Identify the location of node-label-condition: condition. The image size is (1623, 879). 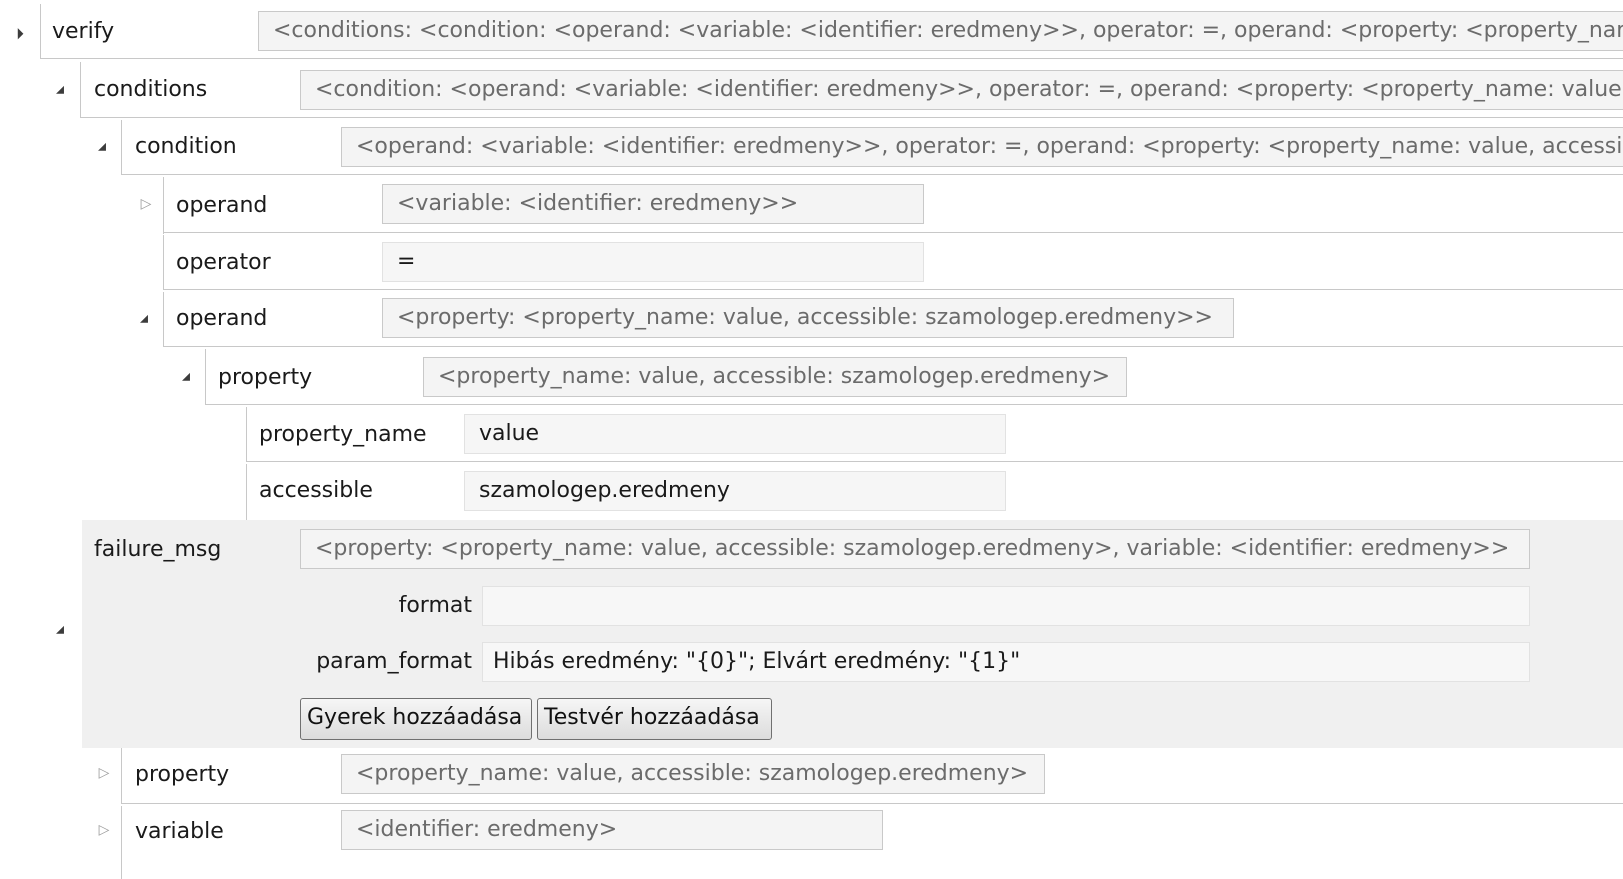
(186, 146).